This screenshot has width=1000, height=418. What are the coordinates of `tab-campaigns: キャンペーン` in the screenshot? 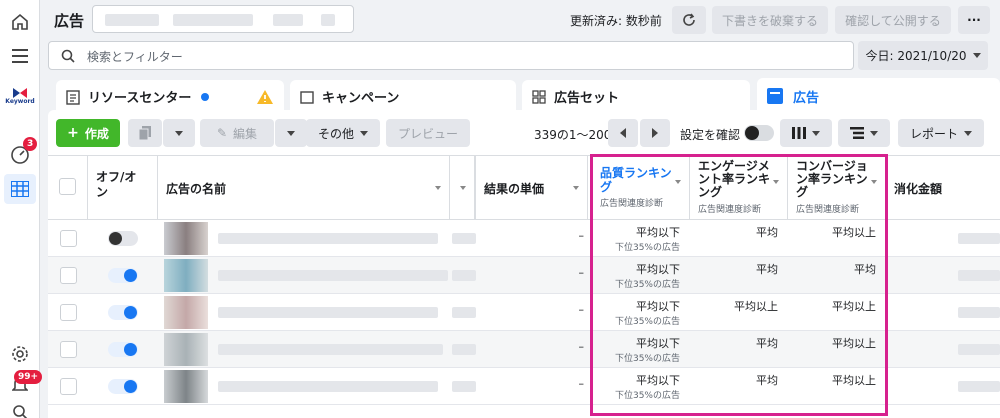 It's located at (403, 96).